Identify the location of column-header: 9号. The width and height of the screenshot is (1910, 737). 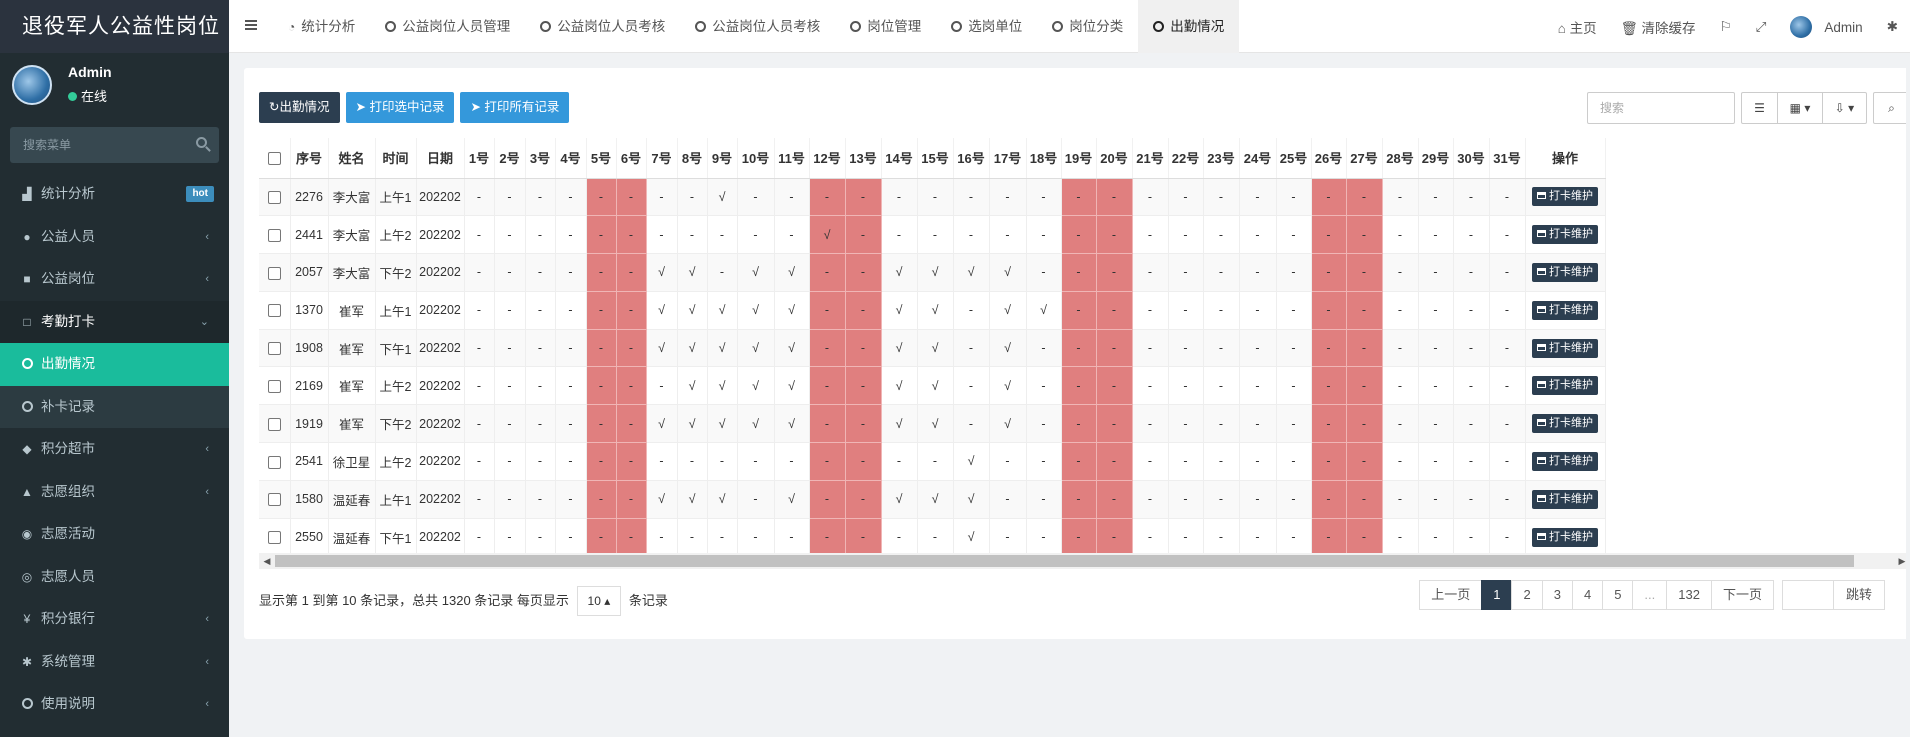
(722, 158).